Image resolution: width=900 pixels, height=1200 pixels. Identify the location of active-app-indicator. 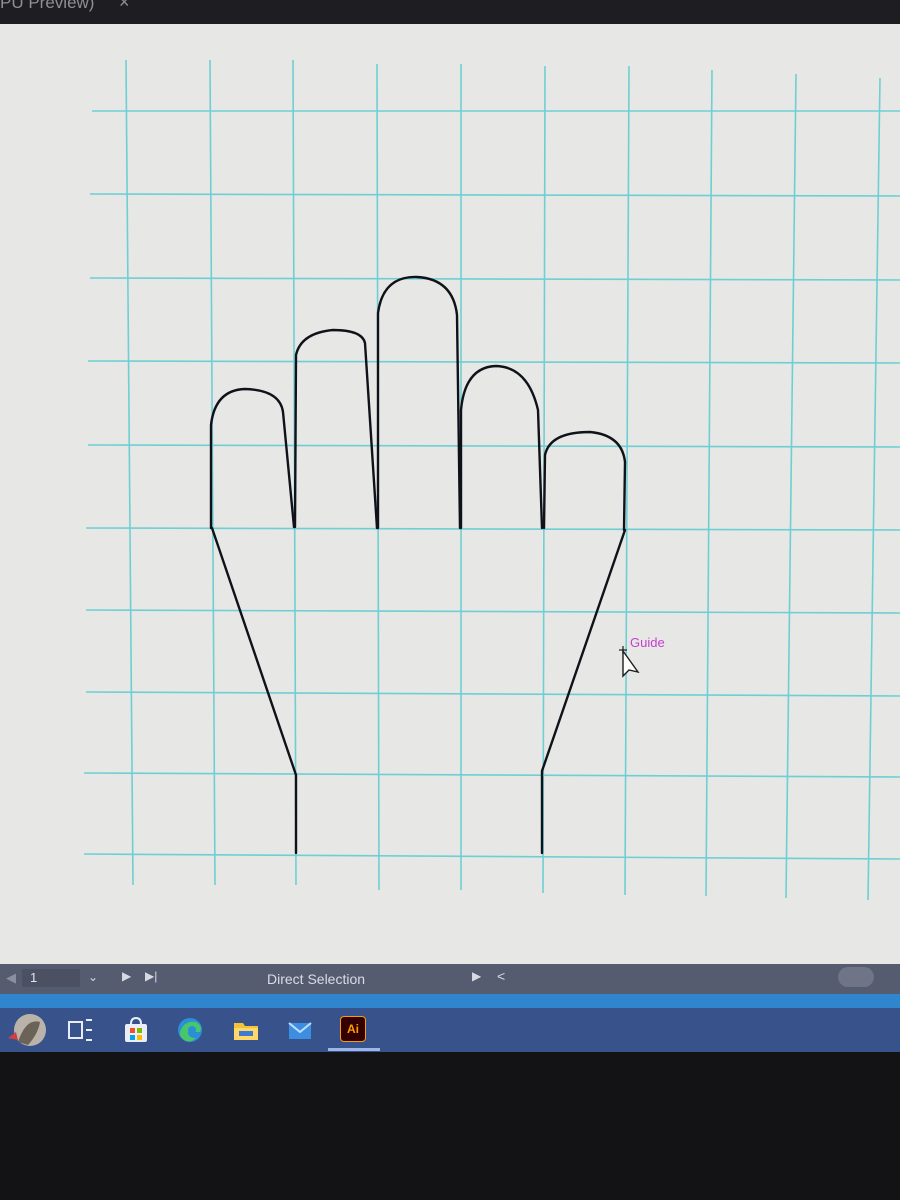
(354, 1049).